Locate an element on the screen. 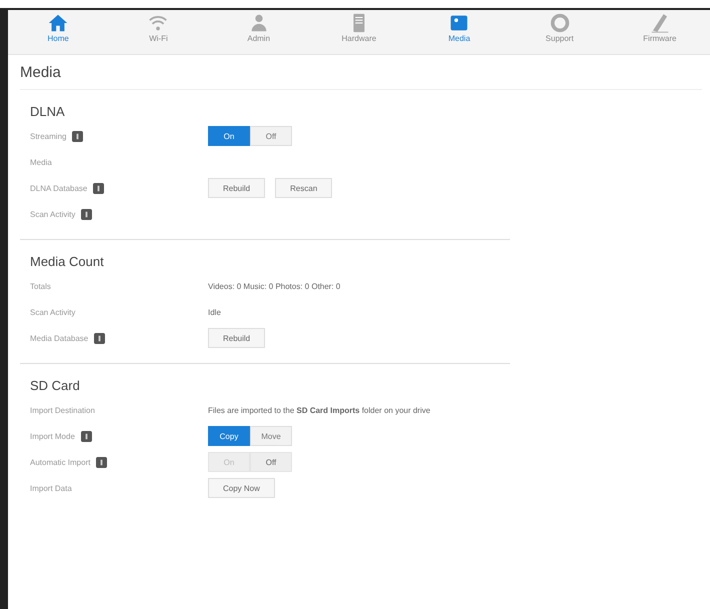  page-title: Media is located at coordinates (361, 72).